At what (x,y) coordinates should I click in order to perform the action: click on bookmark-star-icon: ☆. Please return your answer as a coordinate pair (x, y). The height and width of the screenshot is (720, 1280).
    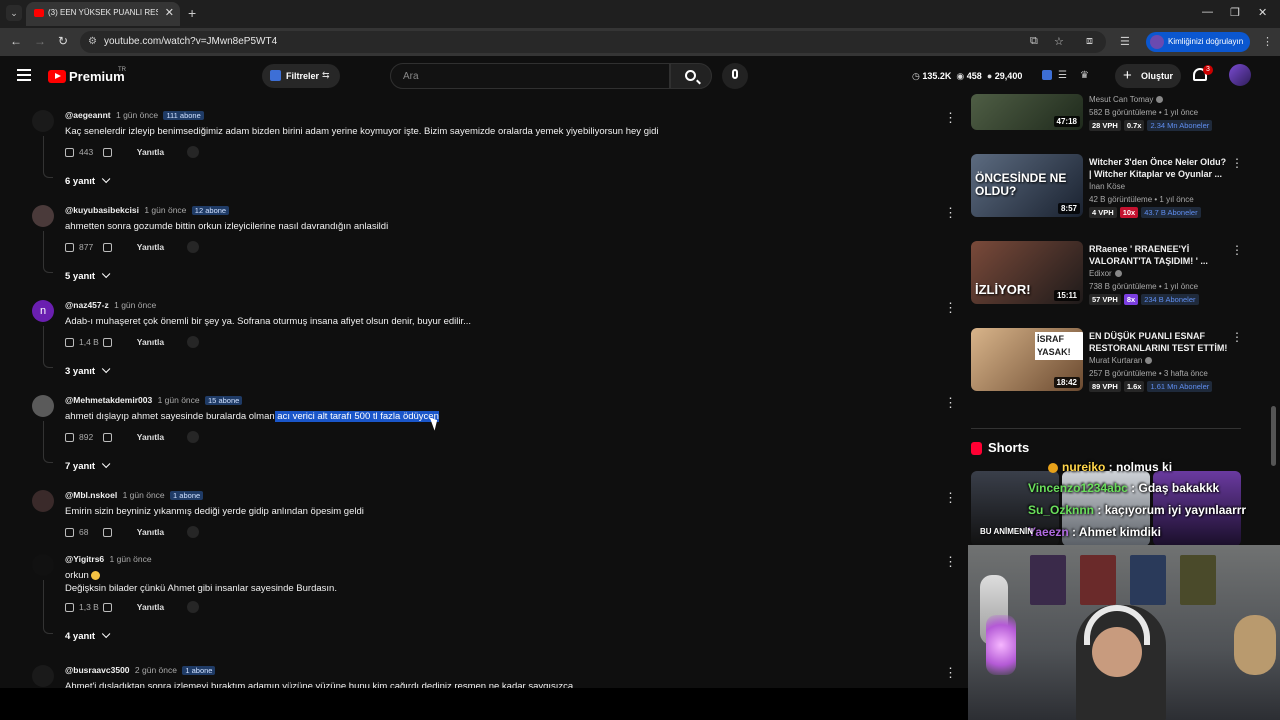
    Looking at the image, I should click on (1059, 41).